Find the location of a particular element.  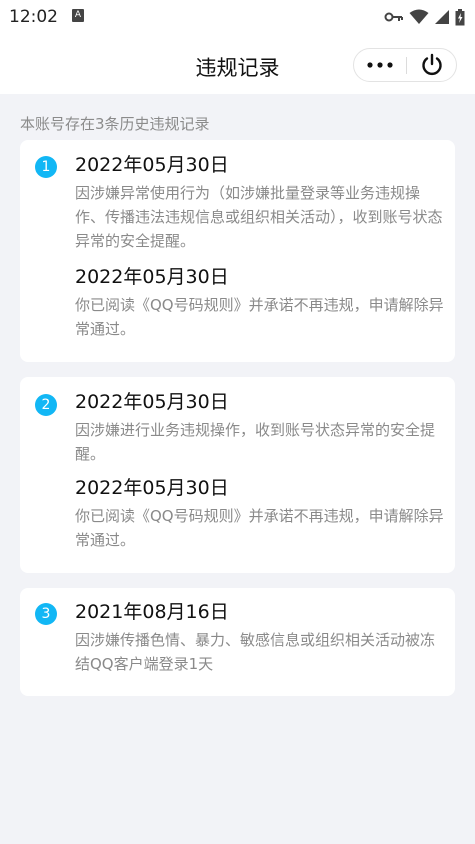

nav-bar: 违规记录 is located at coordinates (237, 64).